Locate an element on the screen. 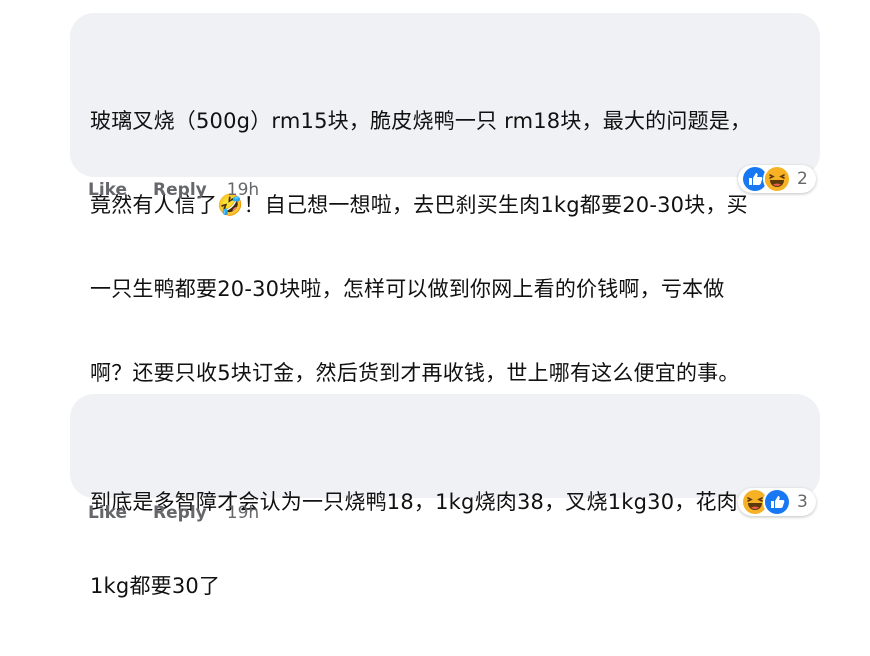  comment-line: 啊？还要只收5块订金，然后货到才再收钱，世上哪有这么便宜的事。 is located at coordinates (415, 373).